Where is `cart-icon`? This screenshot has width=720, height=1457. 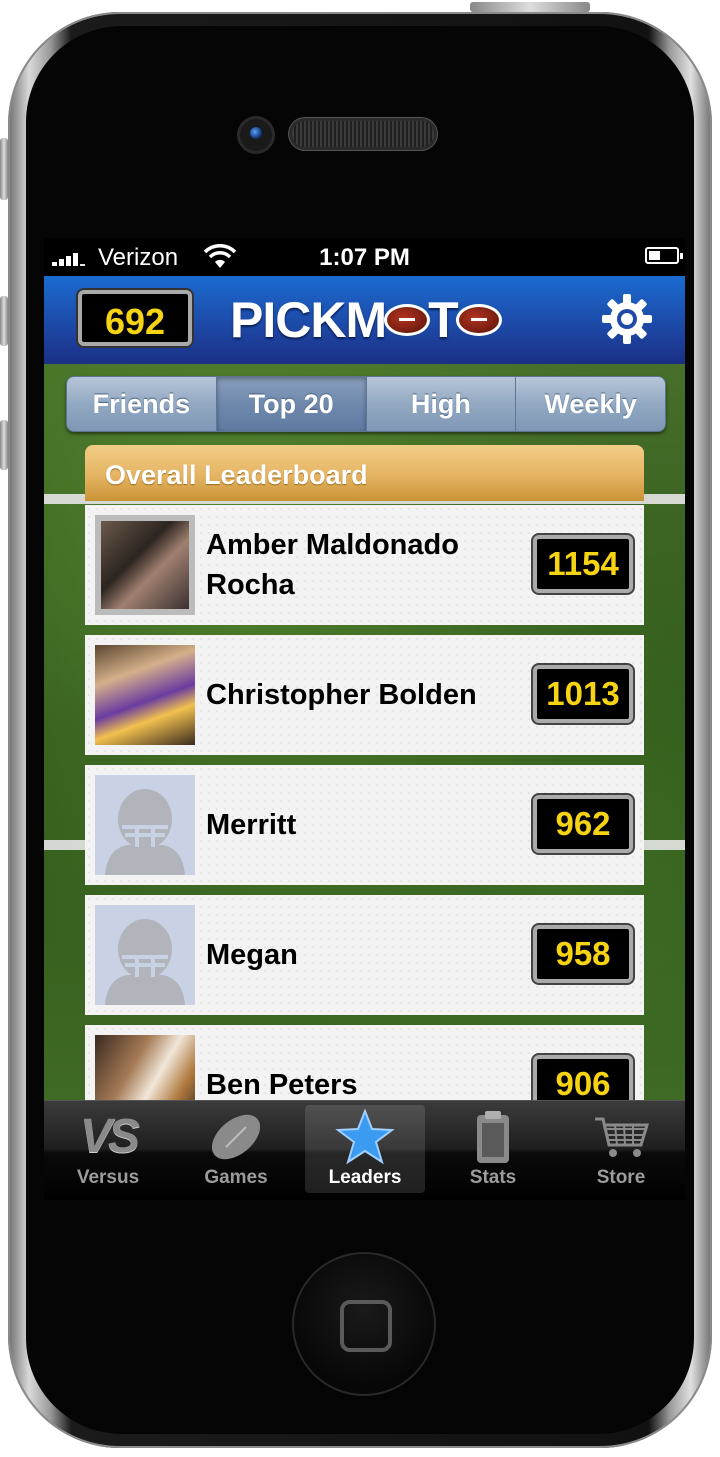
cart-icon is located at coordinates (622, 1137).